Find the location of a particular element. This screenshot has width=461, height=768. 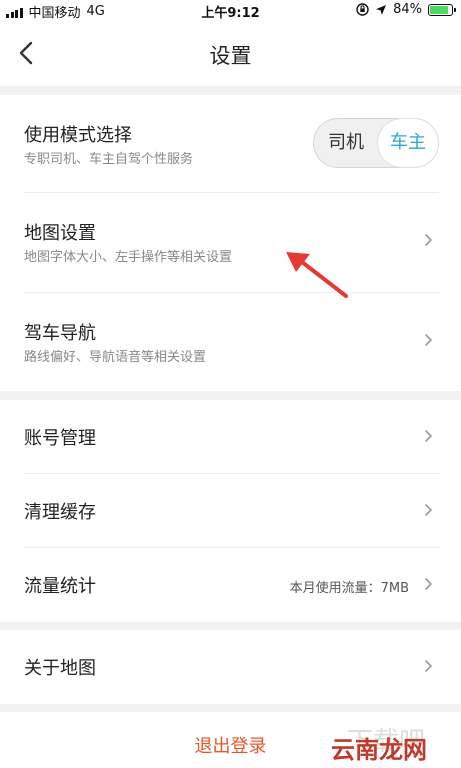

mode-select-row: 使用模式选择 专职司机、车主自驾个性服务 司机 车主 is located at coordinates (230, 144).